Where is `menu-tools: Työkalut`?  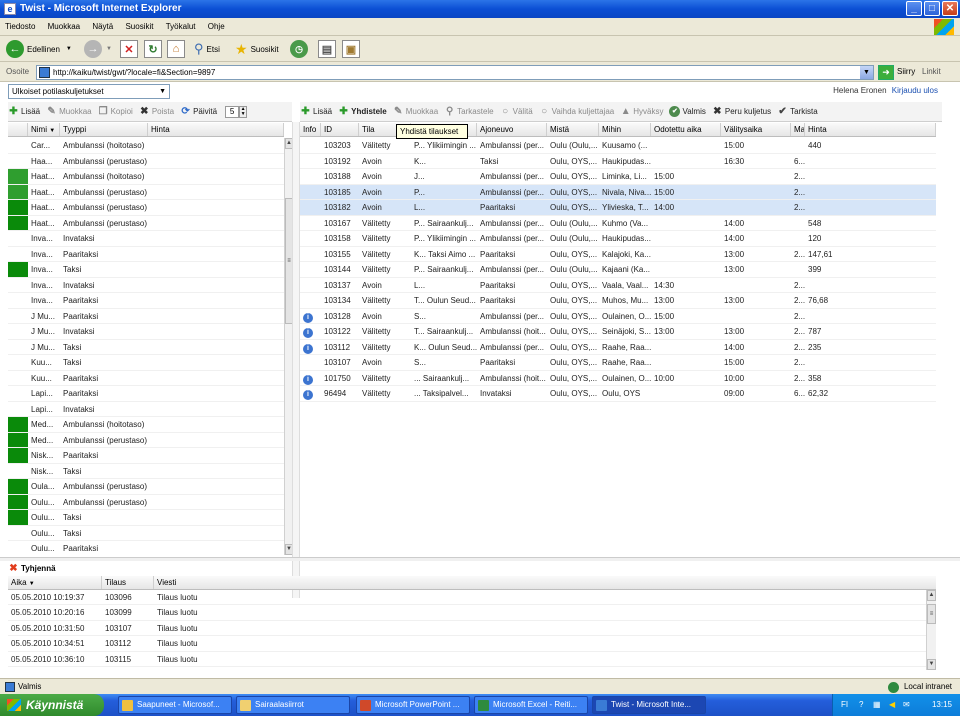 menu-tools: Työkalut is located at coordinates (181, 27).